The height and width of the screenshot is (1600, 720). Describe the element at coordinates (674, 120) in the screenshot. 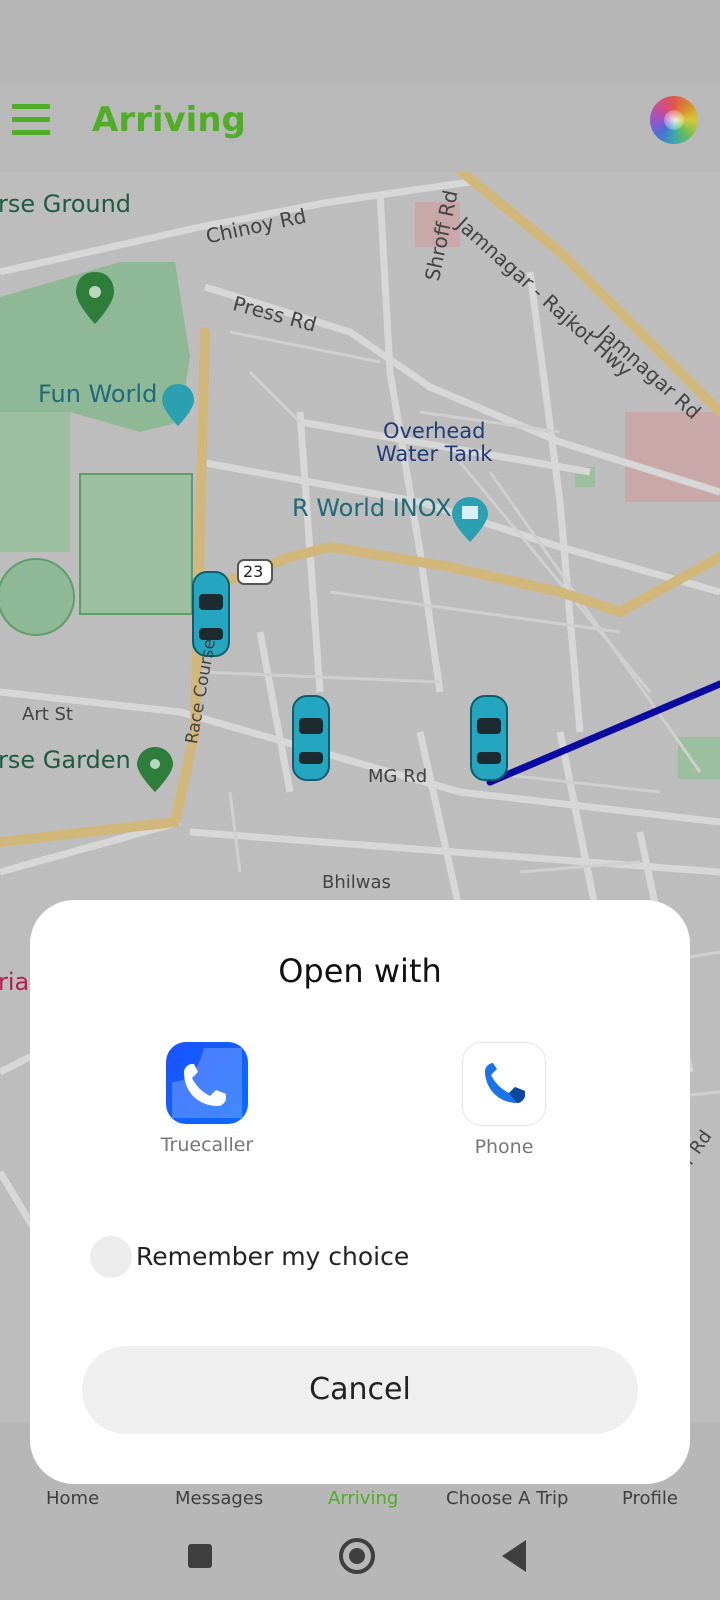

I see `avatar` at that location.